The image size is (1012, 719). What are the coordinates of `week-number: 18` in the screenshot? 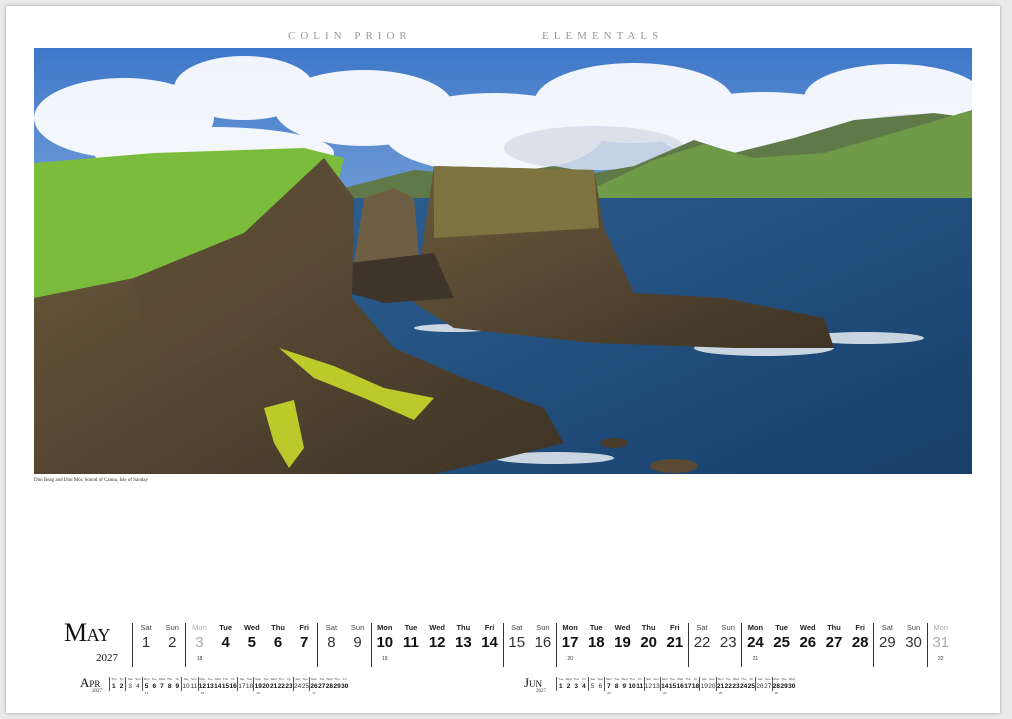 It's located at (199, 659).